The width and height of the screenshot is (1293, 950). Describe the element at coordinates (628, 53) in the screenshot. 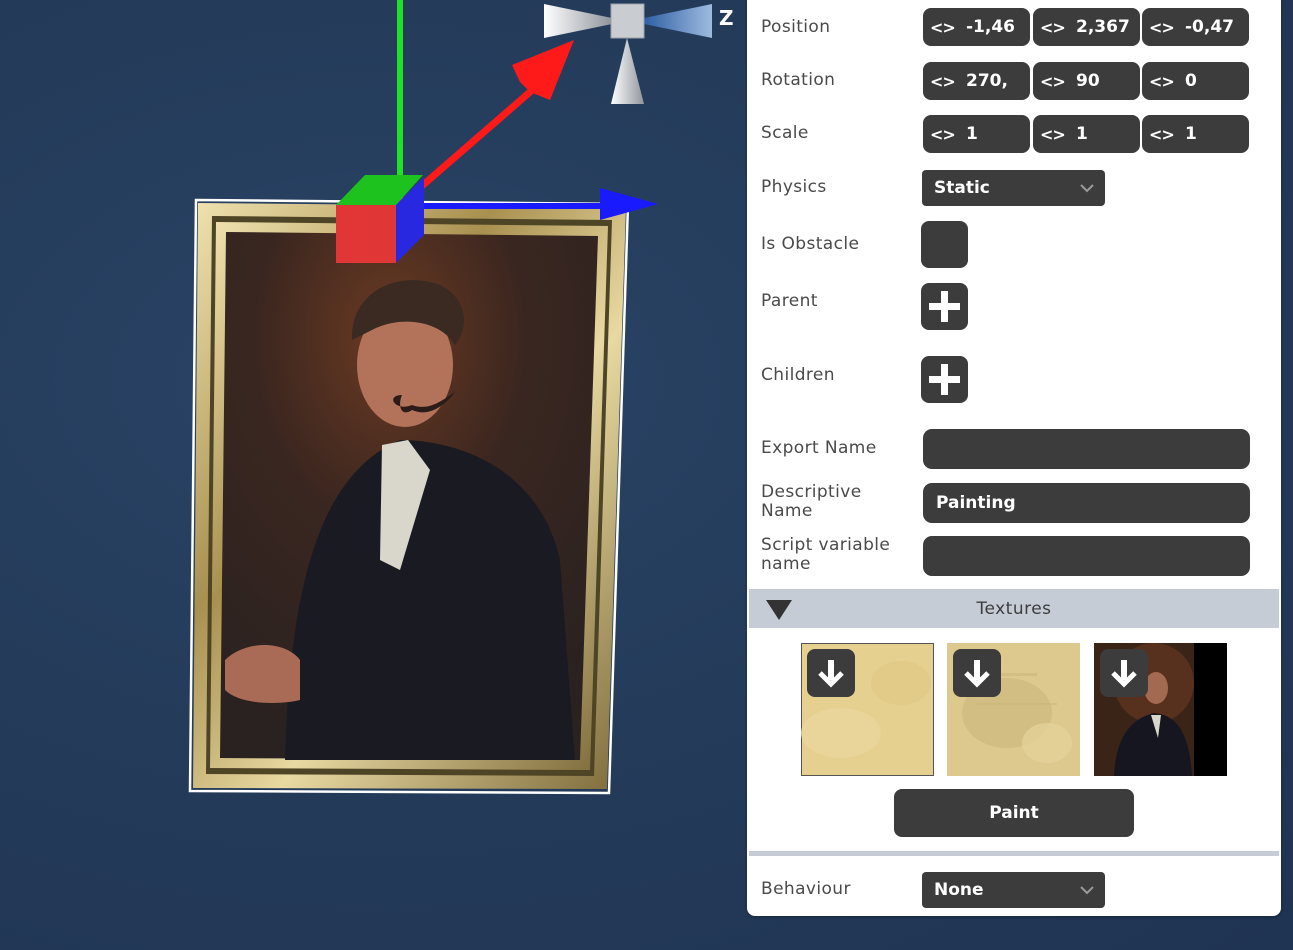

I see `orientation-widget` at that location.